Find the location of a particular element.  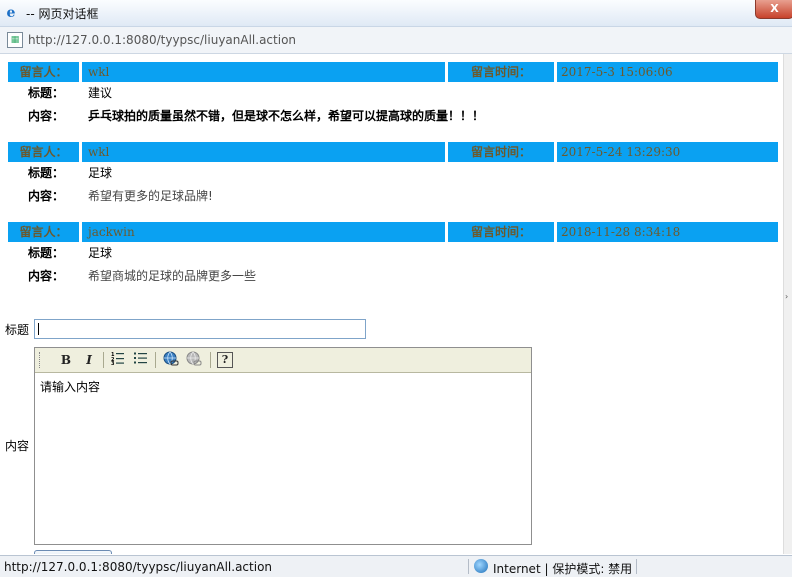

scroll-arrow-icon: › is located at coordinates (786, 296).